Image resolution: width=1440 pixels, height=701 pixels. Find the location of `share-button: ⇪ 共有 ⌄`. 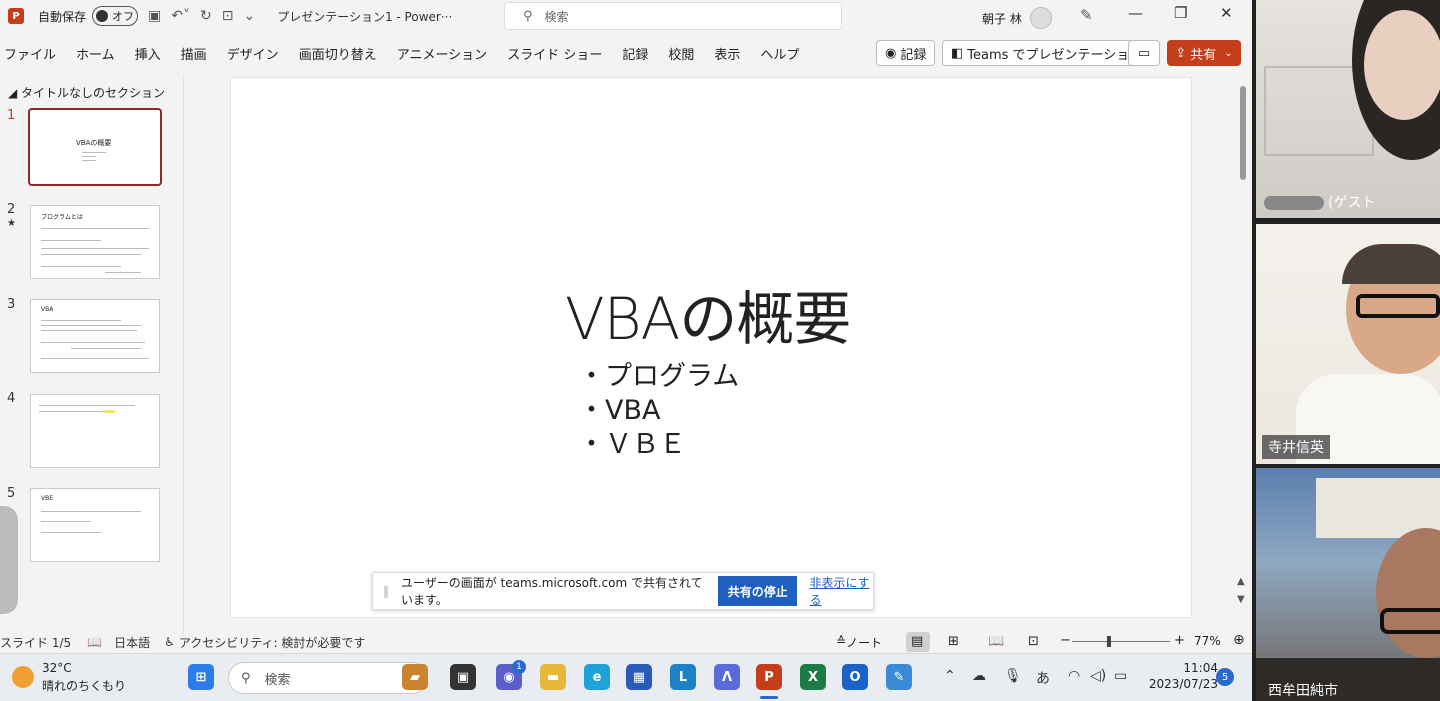

share-button: ⇪ 共有 ⌄ is located at coordinates (1204, 53).